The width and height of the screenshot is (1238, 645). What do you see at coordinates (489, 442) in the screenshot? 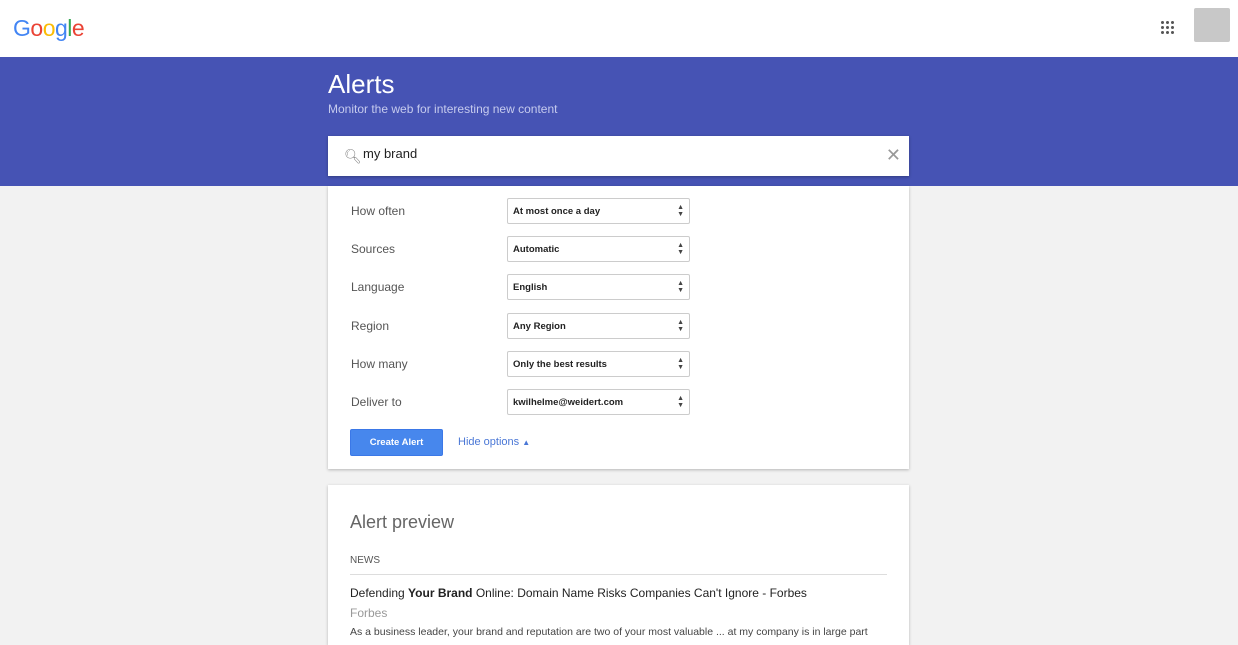
I see `hide-options-label: Hide options` at bounding box center [489, 442].